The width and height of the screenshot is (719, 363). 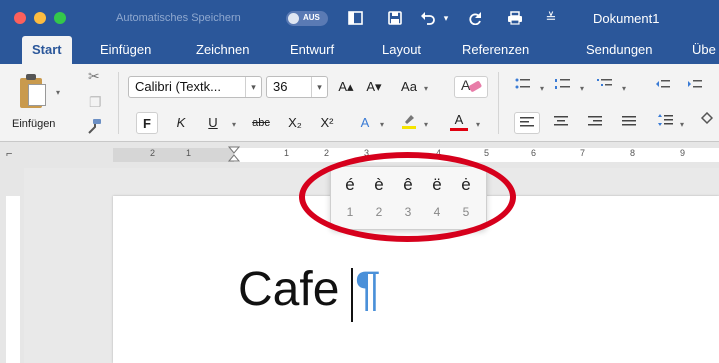 I want to click on highlight-button, so click(x=409, y=123).